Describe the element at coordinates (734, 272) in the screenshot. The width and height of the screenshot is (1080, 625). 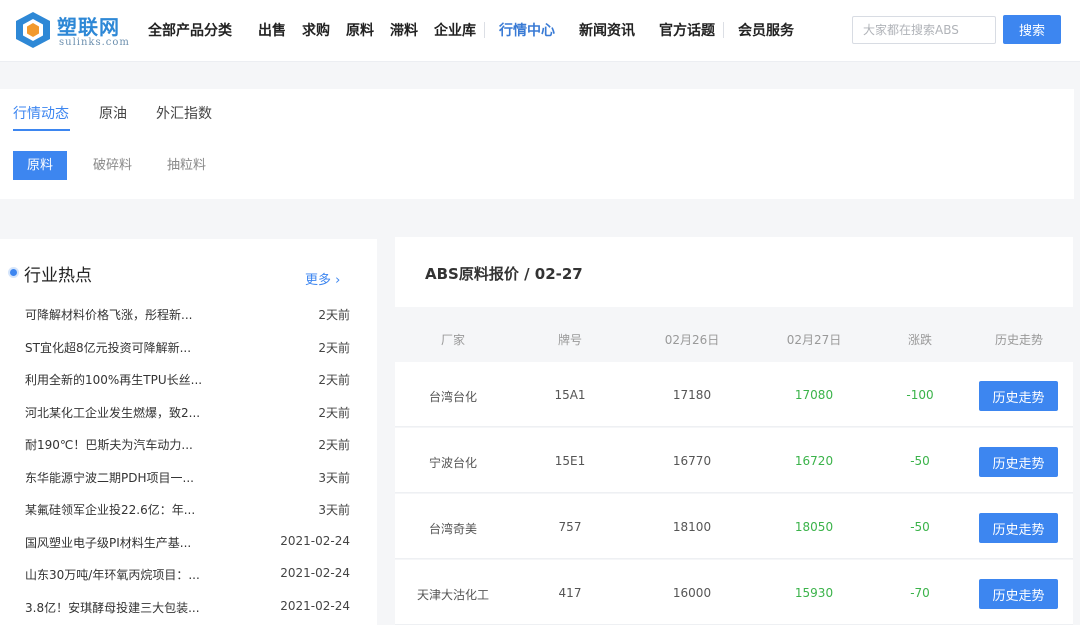
I see `price-panel-header: ABS原料报价 / 02-27` at that location.